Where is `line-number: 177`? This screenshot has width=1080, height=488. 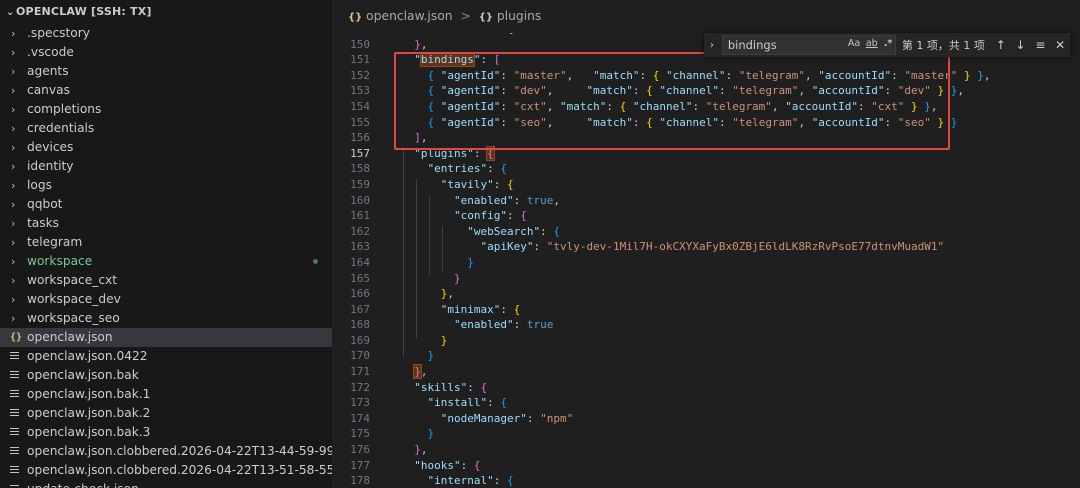
line-number: 177 is located at coordinates (360, 465).